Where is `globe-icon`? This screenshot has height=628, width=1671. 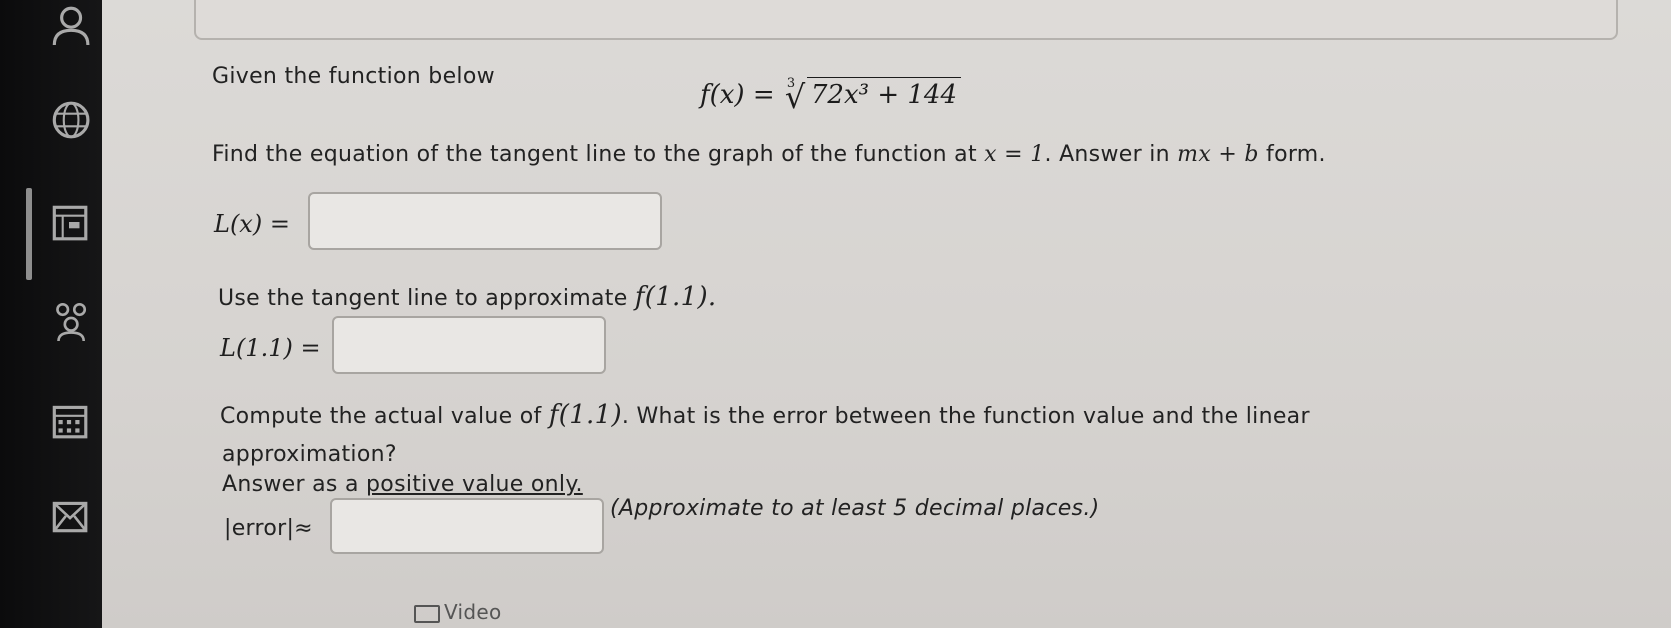 globe-icon is located at coordinates (69, 120).